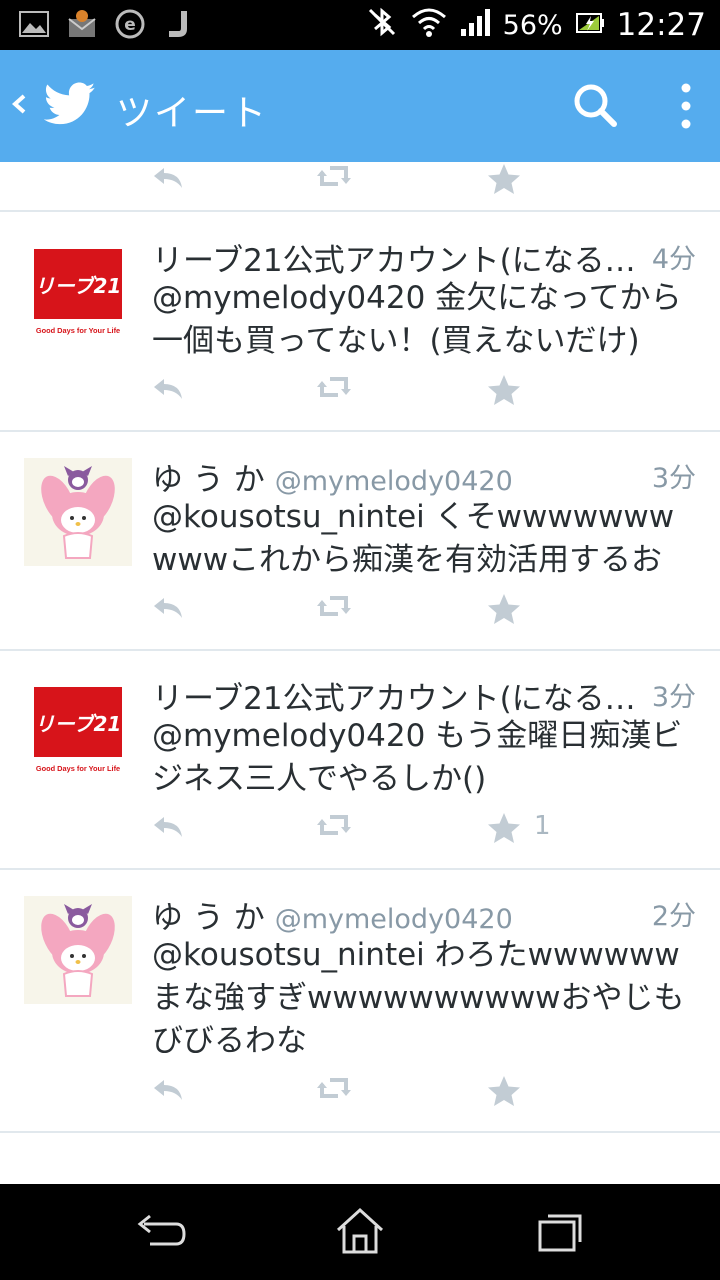  What do you see at coordinates (160, 1232) in the screenshot?
I see `back-icon` at bounding box center [160, 1232].